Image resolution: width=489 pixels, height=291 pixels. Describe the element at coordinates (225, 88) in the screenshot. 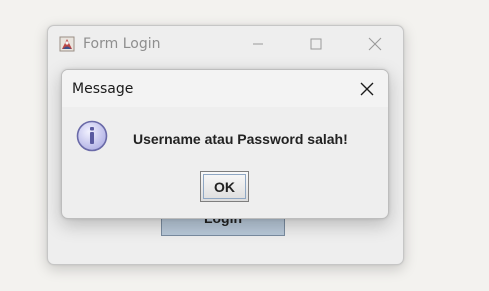

I see `message-dialog-titlebar: Message` at that location.